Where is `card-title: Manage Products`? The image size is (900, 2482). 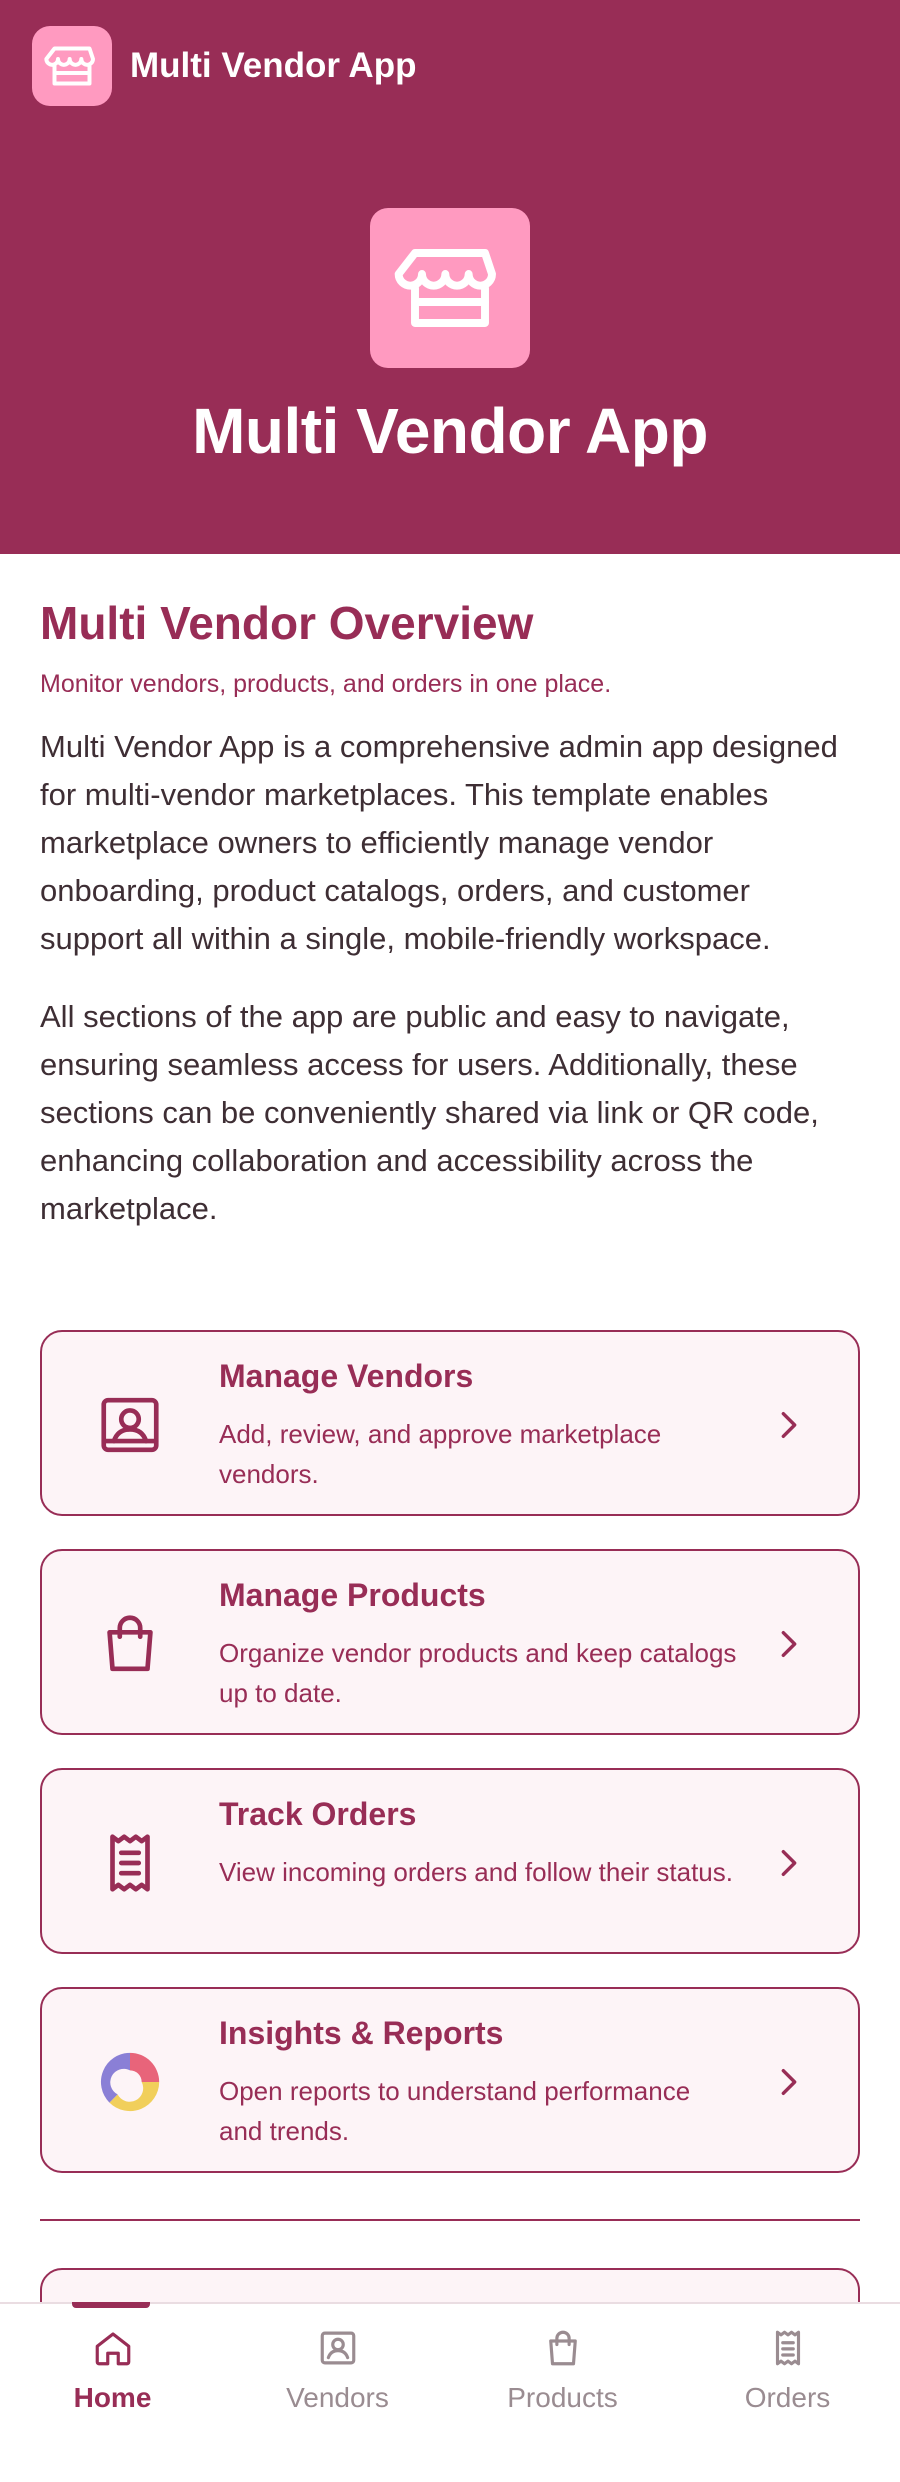 card-title: Manage Products is located at coordinates (352, 1595).